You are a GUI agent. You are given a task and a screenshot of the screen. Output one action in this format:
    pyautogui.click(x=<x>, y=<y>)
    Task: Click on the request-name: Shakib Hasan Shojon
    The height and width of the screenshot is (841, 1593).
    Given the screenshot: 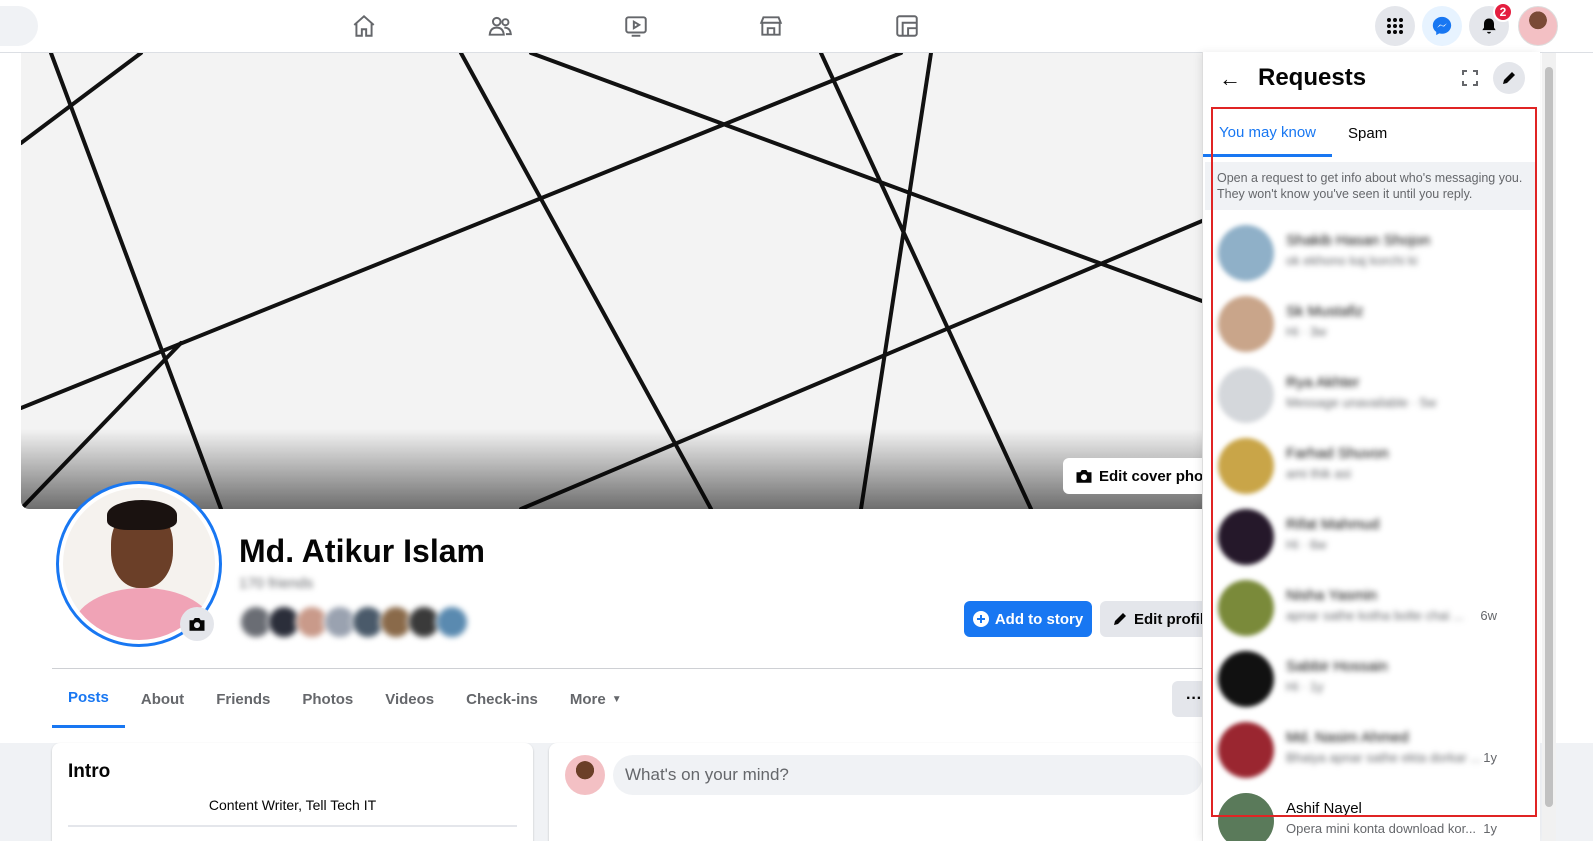 What is the action you would take?
    pyautogui.click(x=1358, y=240)
    